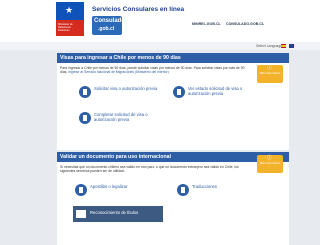 The image size is (320, 245). I want to click on star-icon: ★, so click(69, 10).